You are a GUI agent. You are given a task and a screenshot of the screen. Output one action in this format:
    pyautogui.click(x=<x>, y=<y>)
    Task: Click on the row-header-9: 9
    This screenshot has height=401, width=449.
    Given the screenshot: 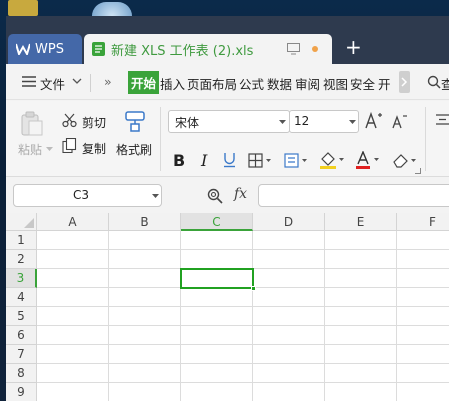 What is the action you would take?
    pyautogui.click(x=21, y=392)
    